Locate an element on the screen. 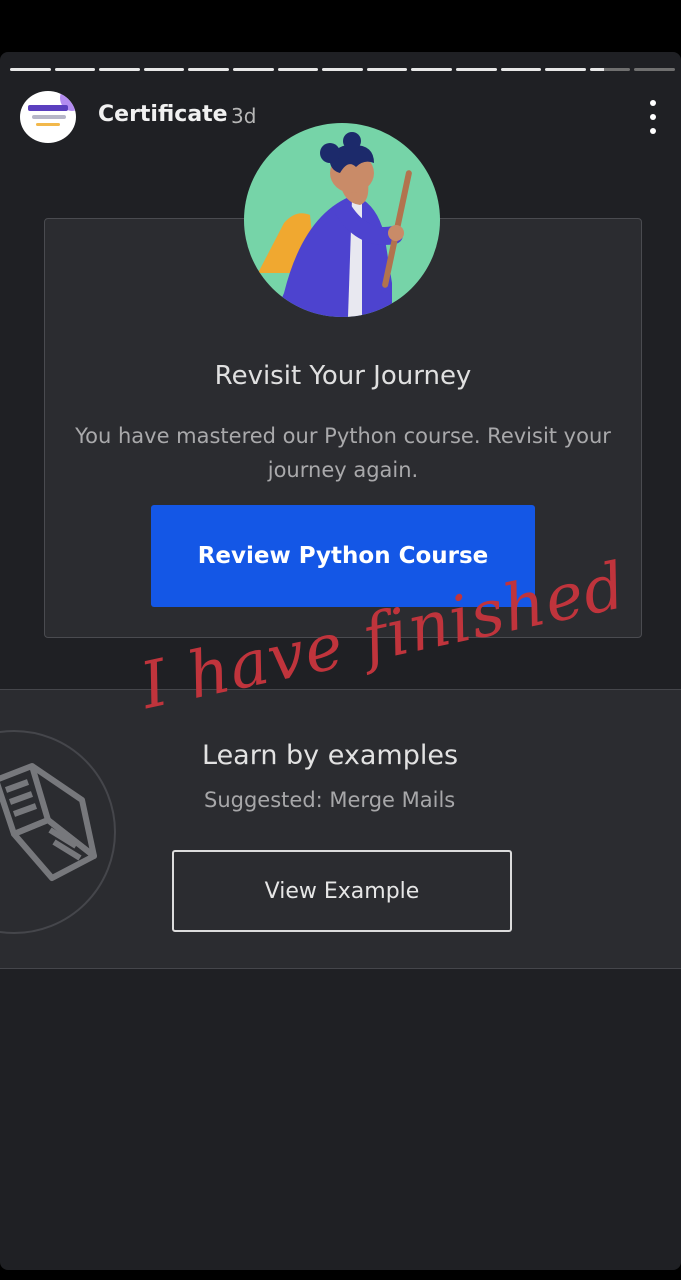 This screenshot has width=681, height=1280. hiker-illustration is located at coordinates (342, 220).